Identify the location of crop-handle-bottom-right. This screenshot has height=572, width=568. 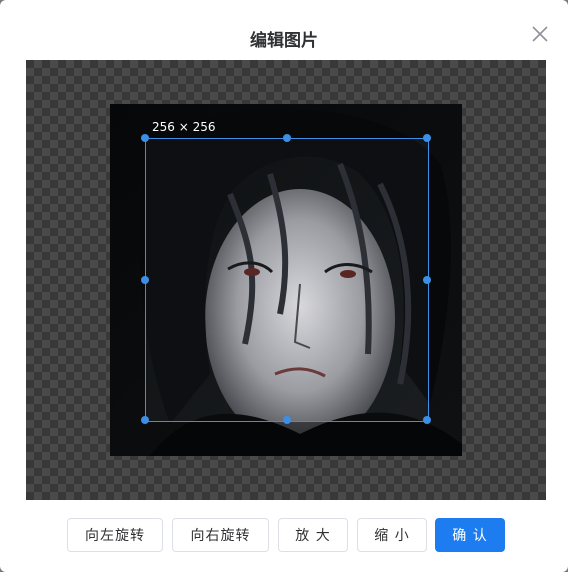
(427, 420).